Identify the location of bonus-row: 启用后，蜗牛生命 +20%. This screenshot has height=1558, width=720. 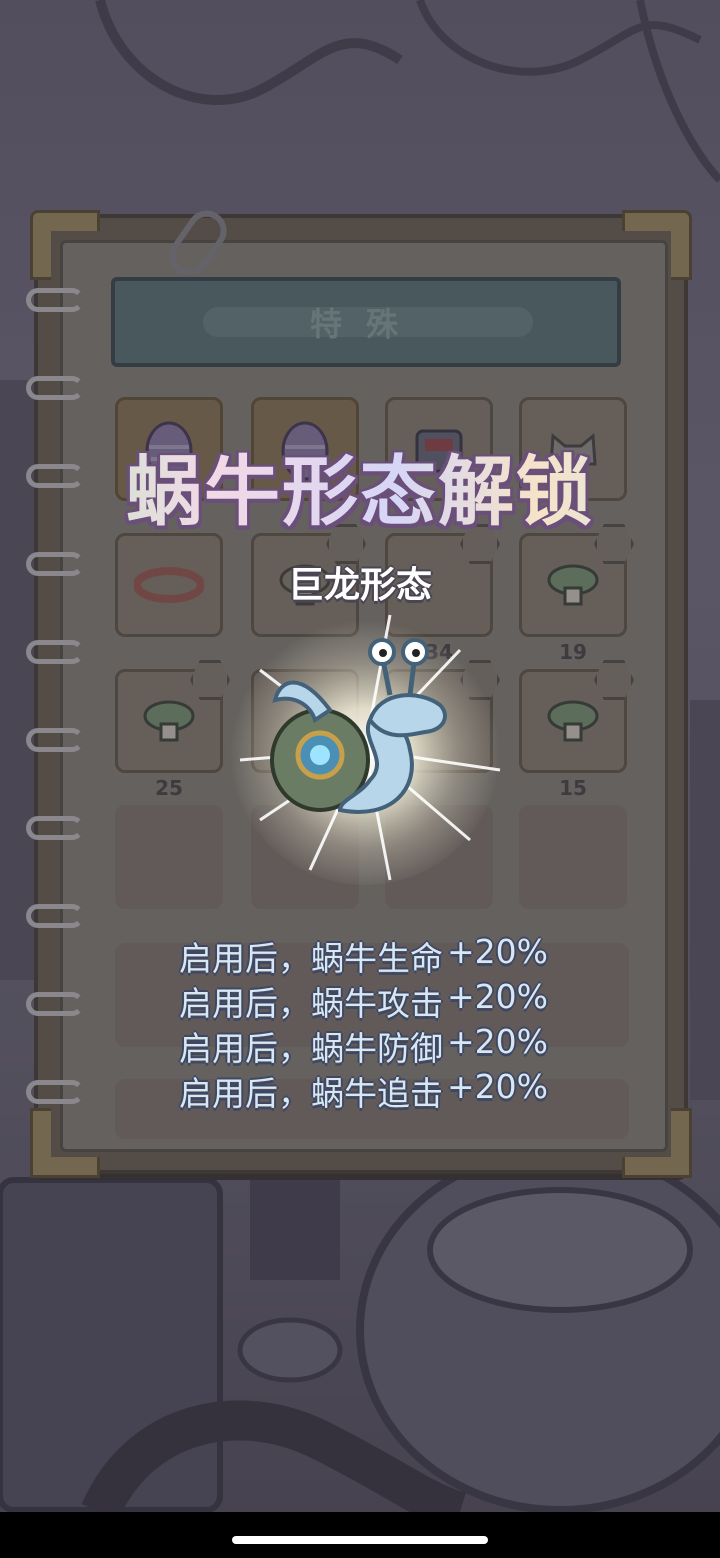
(360, 955).